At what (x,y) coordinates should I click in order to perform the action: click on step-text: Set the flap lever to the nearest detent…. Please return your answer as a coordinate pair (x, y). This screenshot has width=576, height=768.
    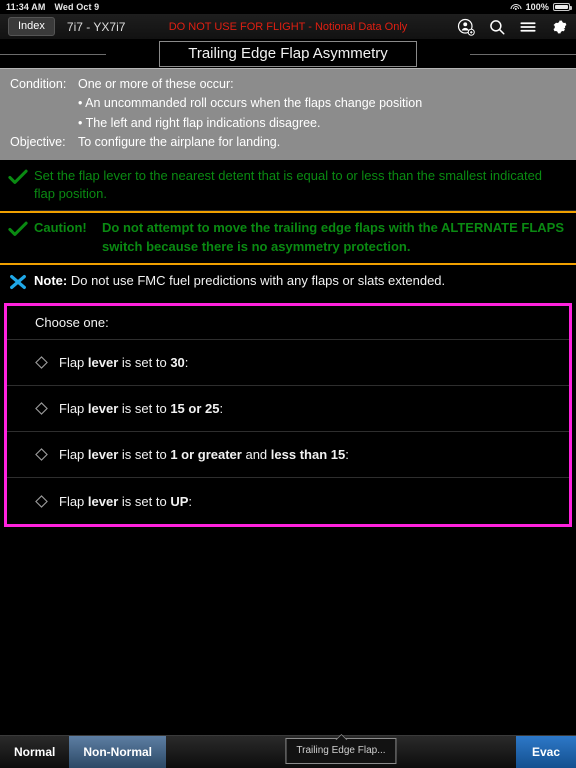
    Looking at the image, I should click on (288, 184).